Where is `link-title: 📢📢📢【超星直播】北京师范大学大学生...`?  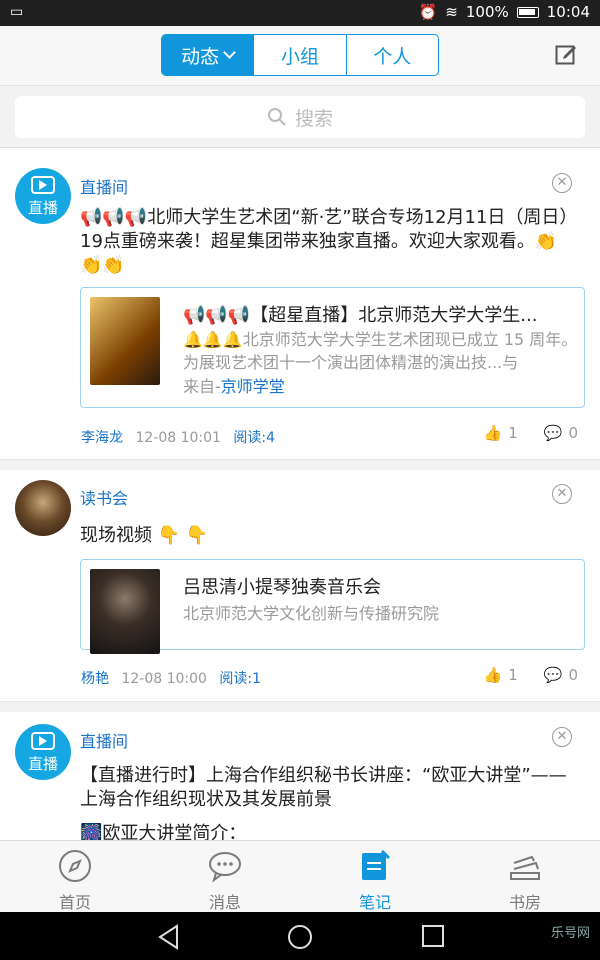
link-title: 📢📢📢【超星直播】北京师范大学大学生... is located at coordinates (380, 314).